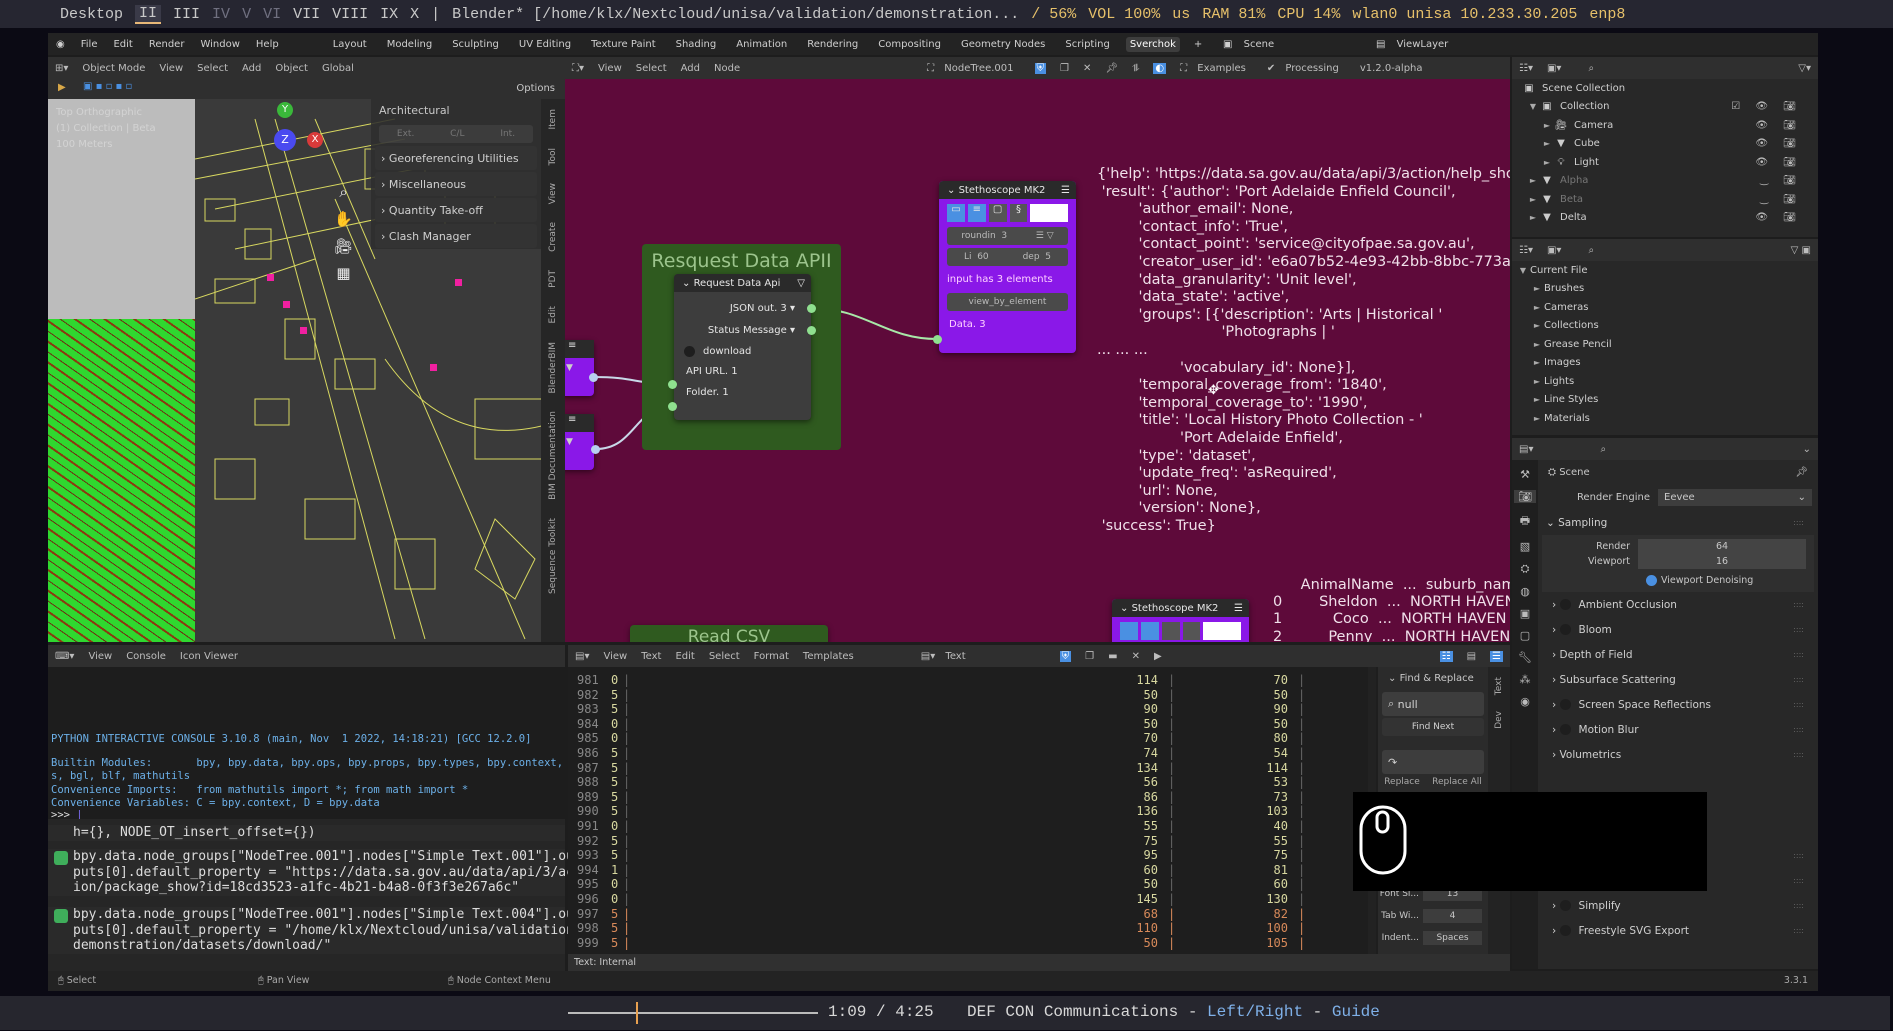 This screenshot has height=1031, width=1893. What do you see at coordinates (1007, 236) in the screenshot?
I see `rounding-field: roundin 3 ☰ ▽` at bounding box center [1007, 236].